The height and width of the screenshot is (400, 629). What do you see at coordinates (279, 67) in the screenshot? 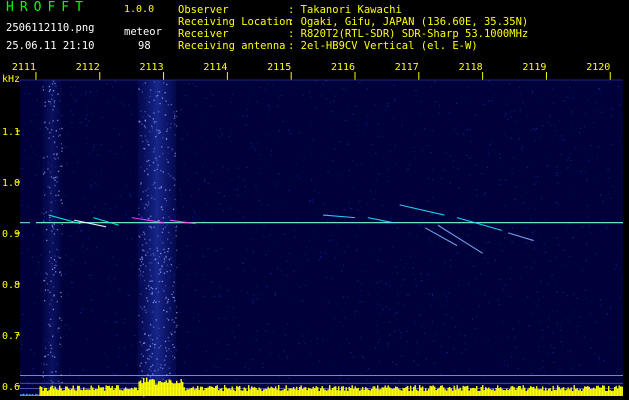
I see `x-tick-label: 2115` at bounding box center [279, 67].